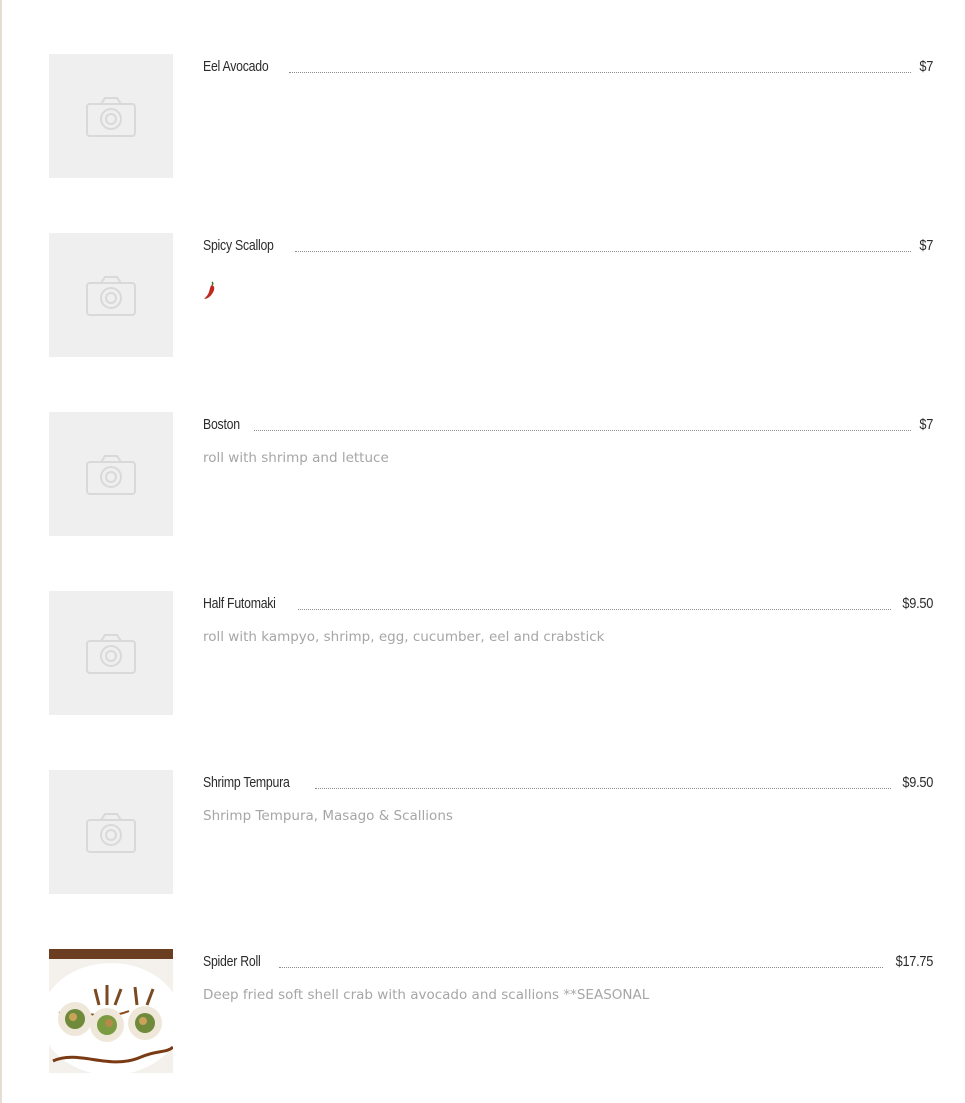  What do you see at coordinates (296, 458) in the screenshot?
I see `item-description: roll with shrimp and lettuce` at bounding box center [296, 458].